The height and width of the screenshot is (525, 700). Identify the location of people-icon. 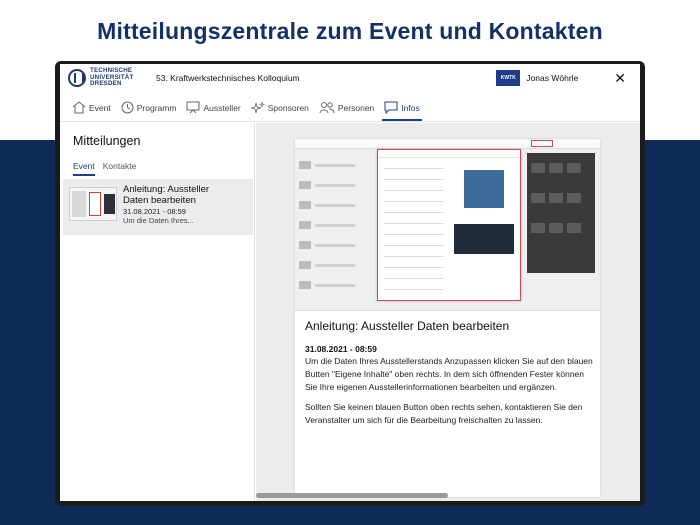
(327, 108).